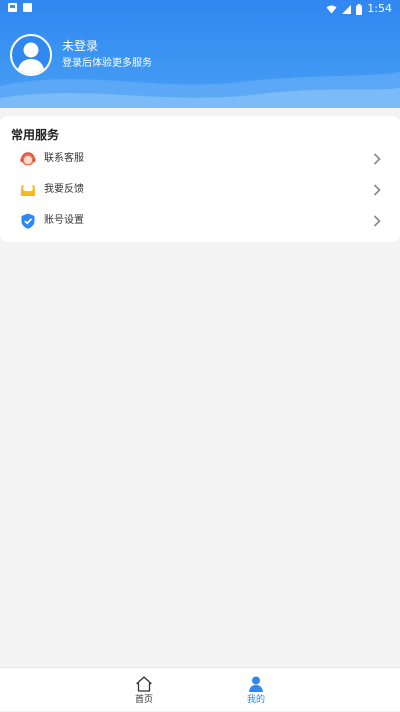  I want to click on service-item-label: 我要反馈, so click(64, 189).